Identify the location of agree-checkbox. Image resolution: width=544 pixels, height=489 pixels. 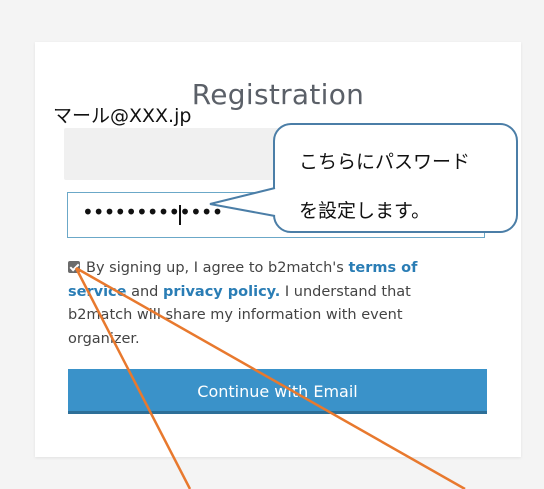
(74, 267).